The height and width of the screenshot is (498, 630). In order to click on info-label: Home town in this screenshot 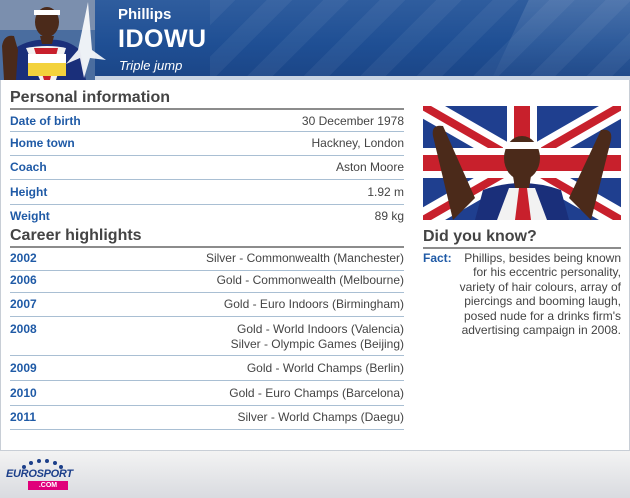, I will do `click(42, 143)`.